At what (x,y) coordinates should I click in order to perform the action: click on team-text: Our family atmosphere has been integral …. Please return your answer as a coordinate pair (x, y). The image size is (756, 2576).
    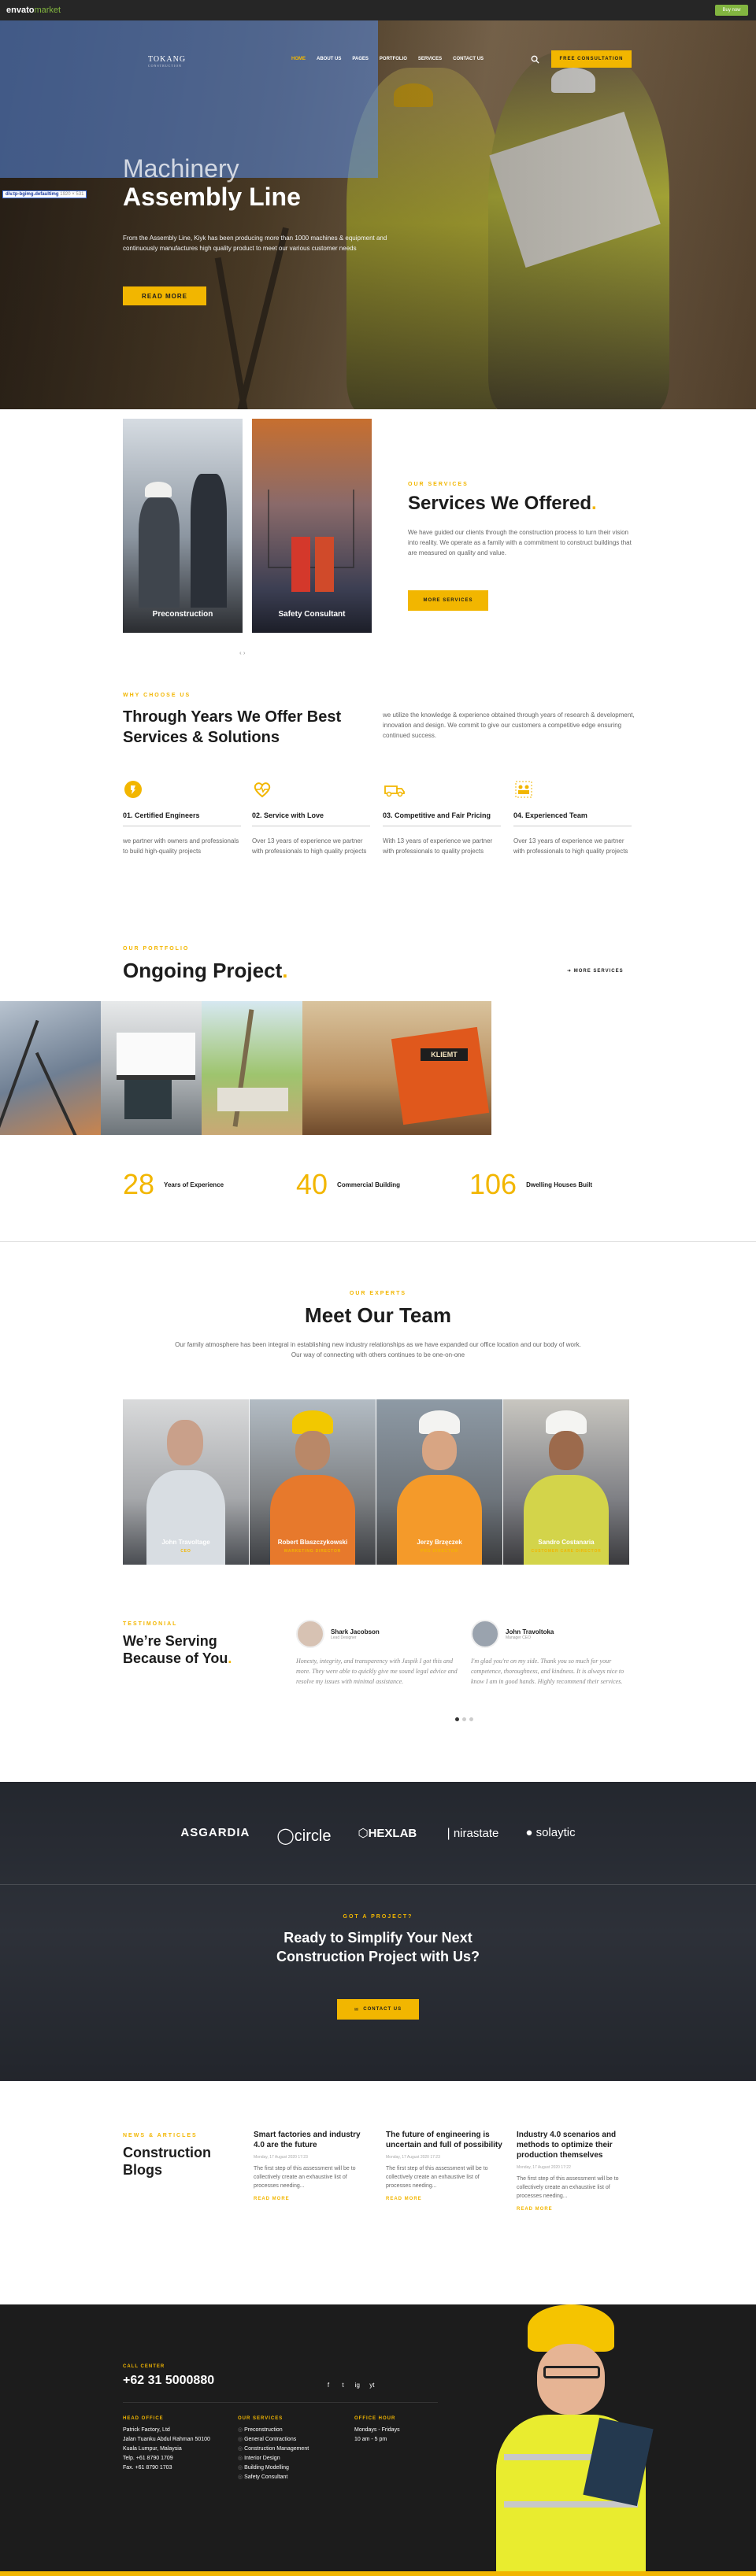
    Looking at the image, I should click on (378, 1349).